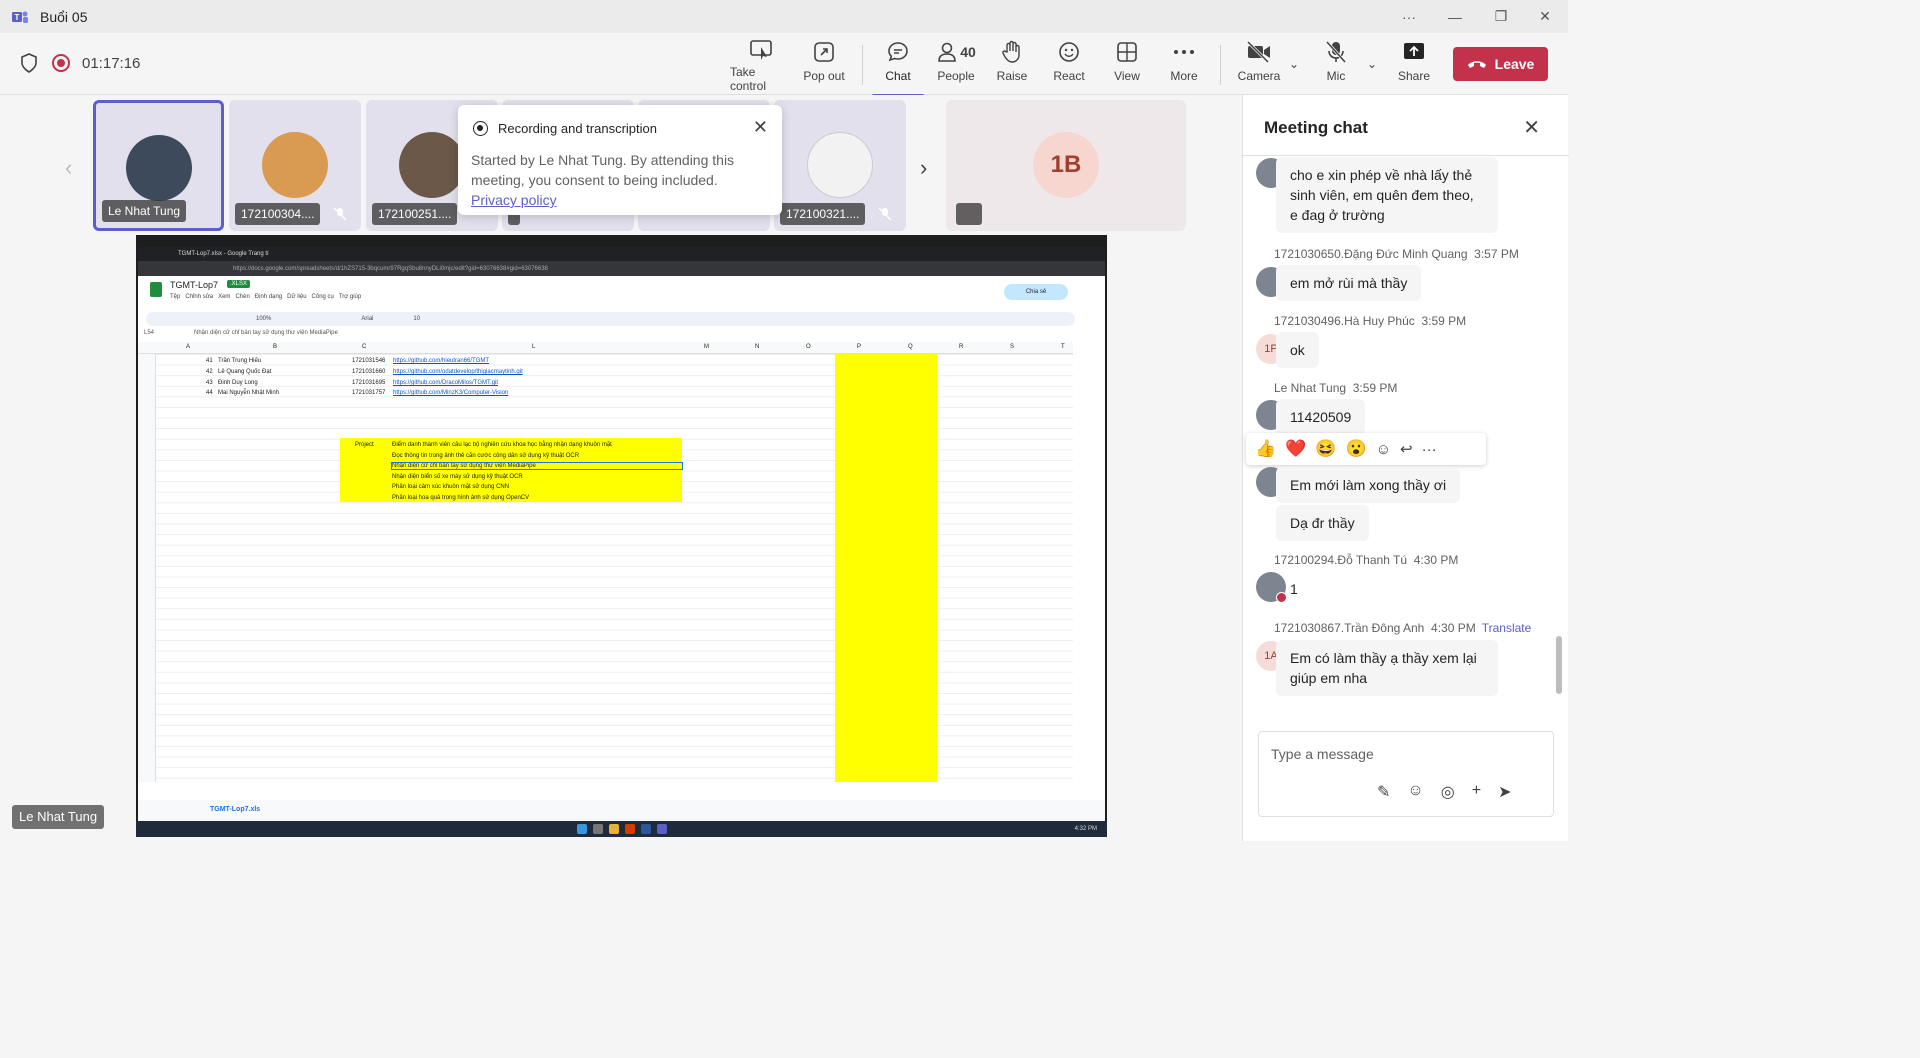 The height and width of the screenshot is (1058, 1920). What do you see at coordinates (1406, 155) in the screenshot?
I see `chat-divider` at bounding box center [1406, 155].